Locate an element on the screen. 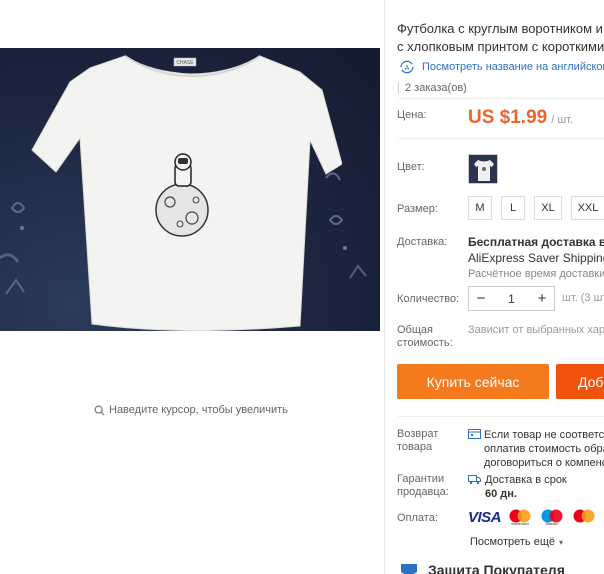 This screenshot has height=574, width=604. visa-logo: VISA is located at coordinates (485, 517).